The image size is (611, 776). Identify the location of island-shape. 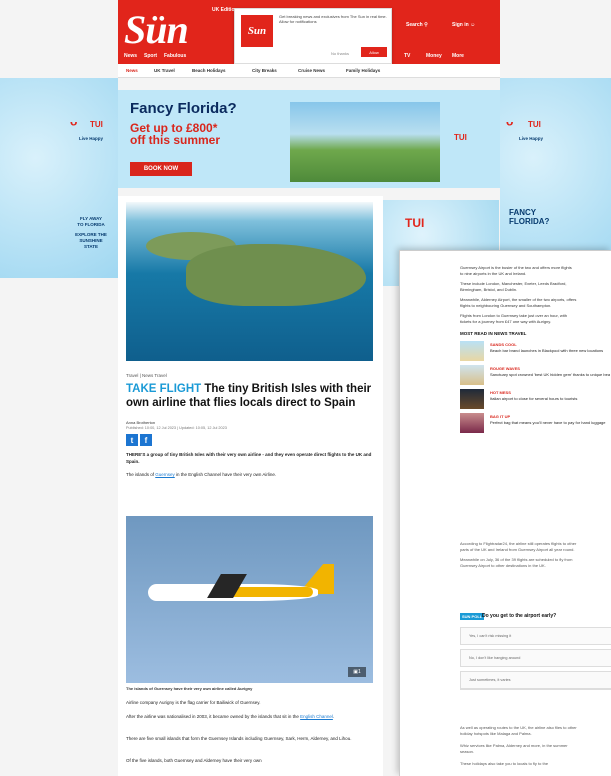
(276, 275).